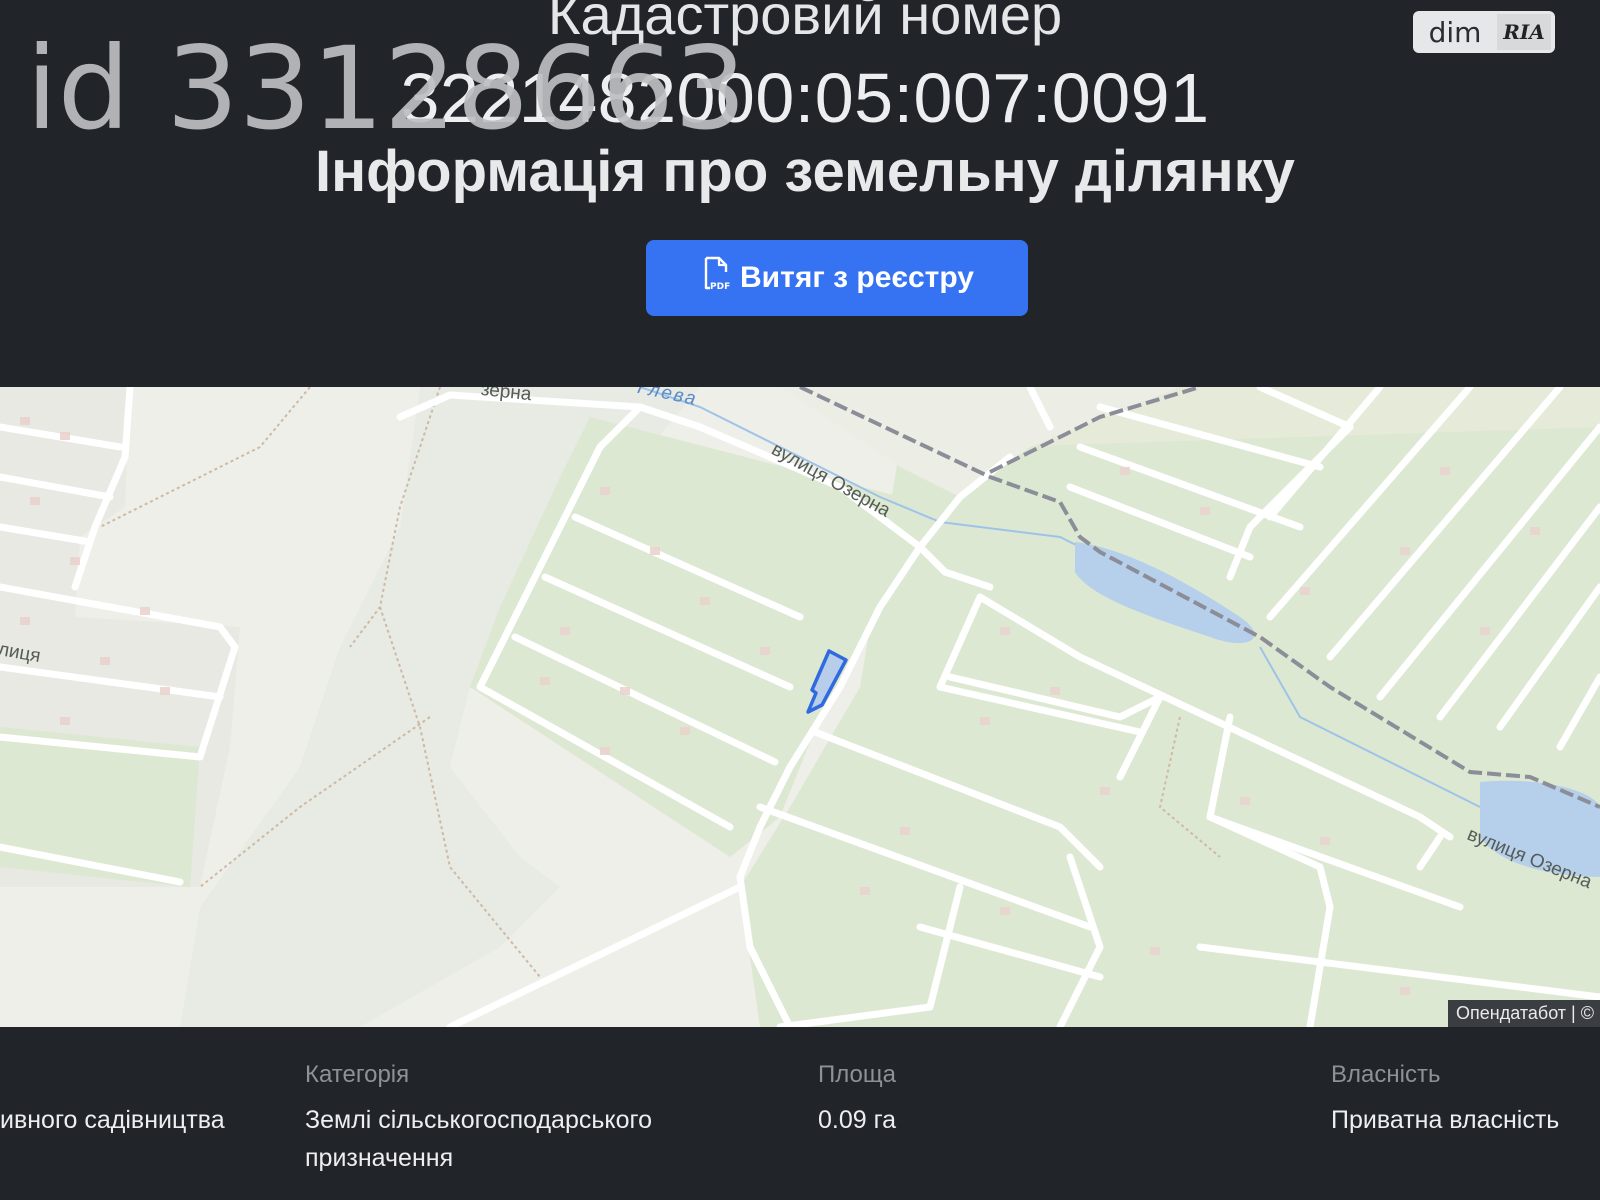  Describe the element at coordinates (857, 1120) in the screenshot. I see `area-value: 0.09 га` at that location.